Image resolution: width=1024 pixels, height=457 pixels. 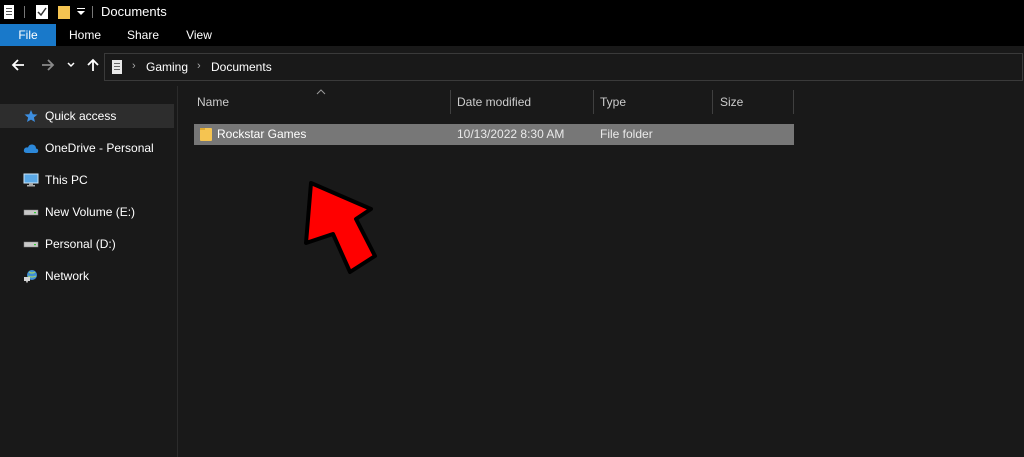 What do you see at coordinates (87, 244) in the screenshot?
I see `sidebar-item-personal-d: Personal (D:)` at bounding box center [87, 244].